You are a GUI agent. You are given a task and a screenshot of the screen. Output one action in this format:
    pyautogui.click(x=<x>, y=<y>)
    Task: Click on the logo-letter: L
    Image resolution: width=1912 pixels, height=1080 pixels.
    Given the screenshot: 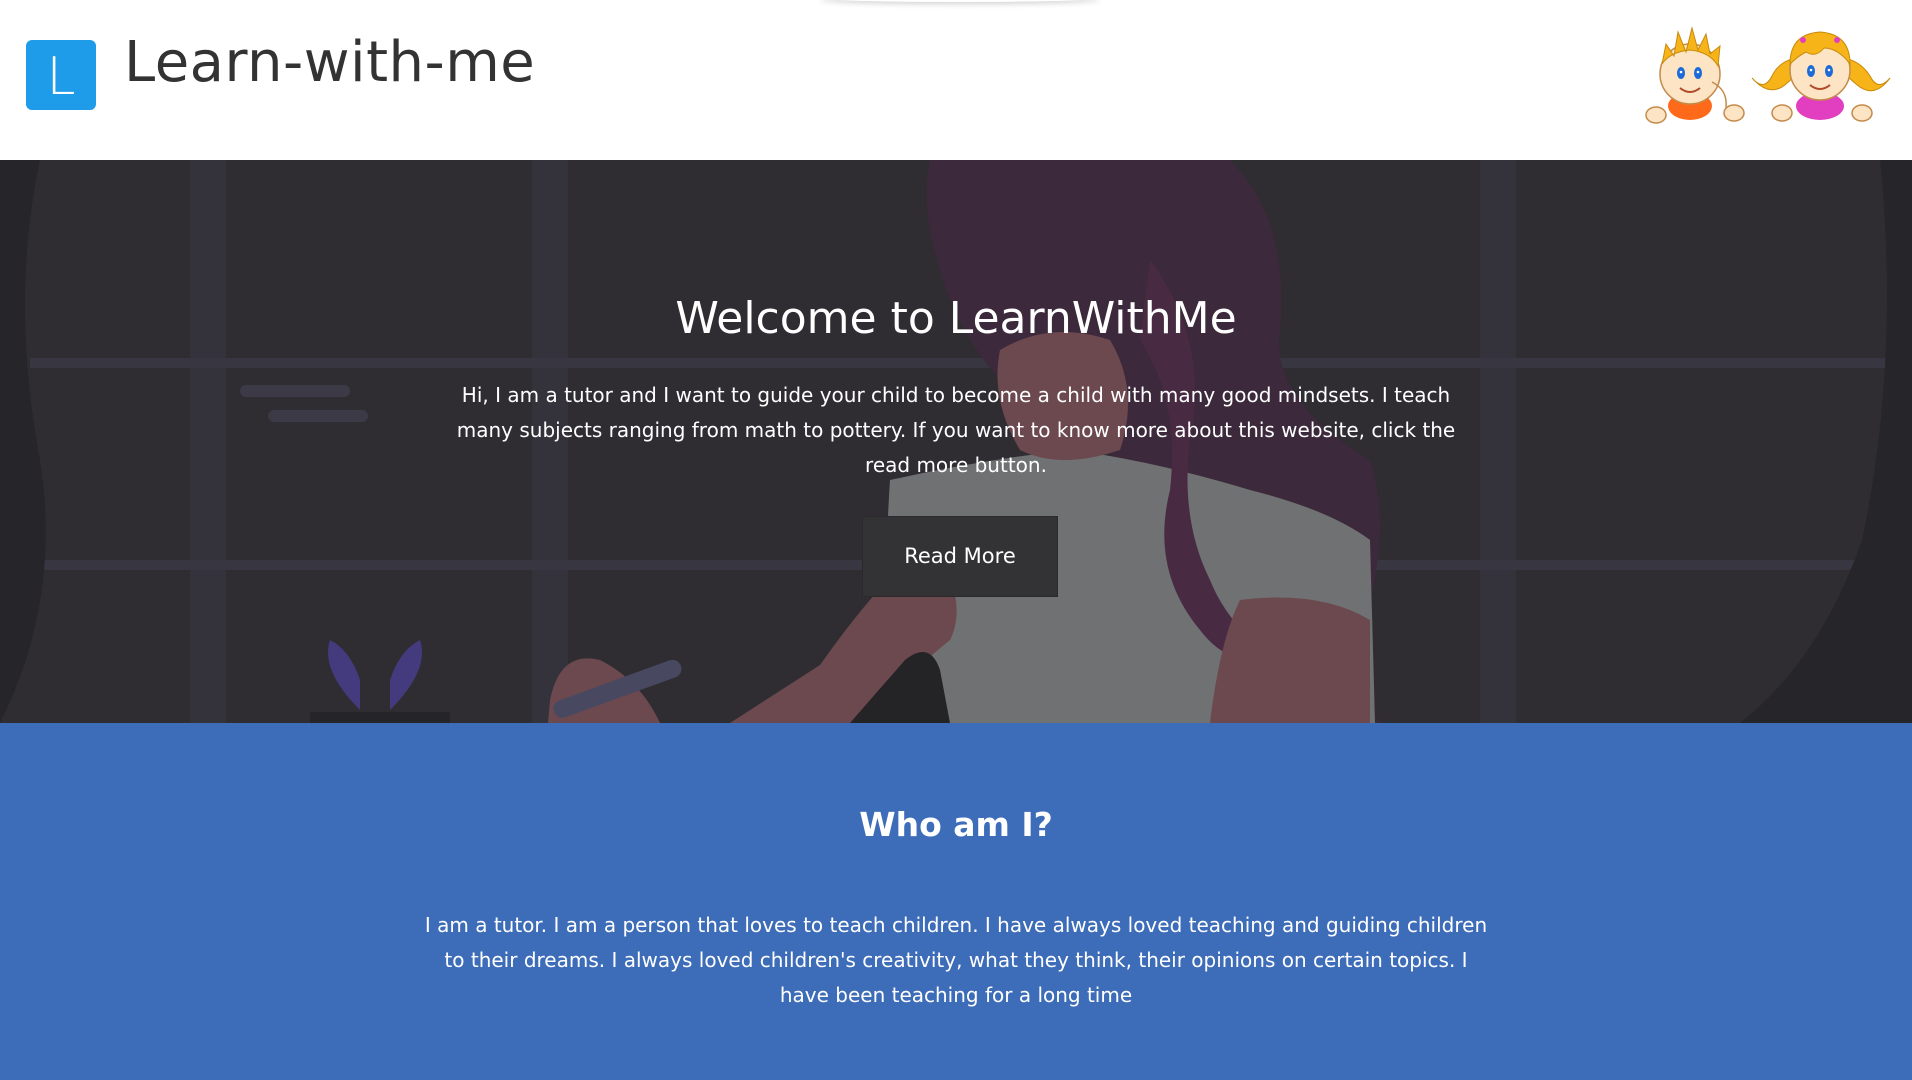 What is the action you would take?
    pyautogui.click(x=61, y=77)
    